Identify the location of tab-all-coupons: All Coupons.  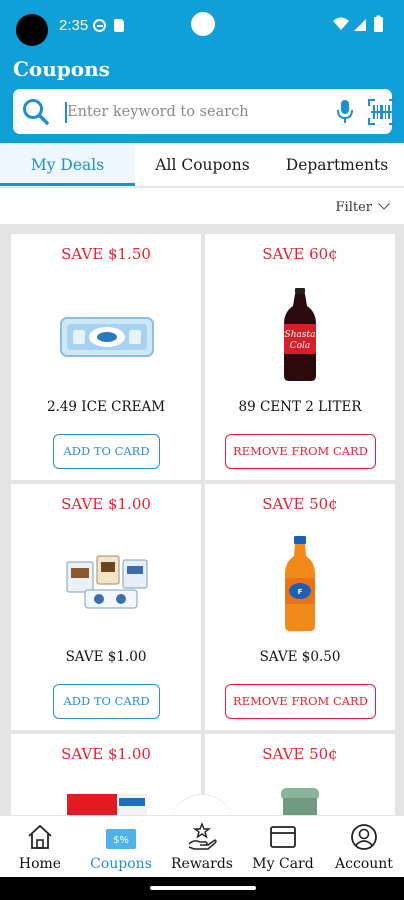
(202, 165).